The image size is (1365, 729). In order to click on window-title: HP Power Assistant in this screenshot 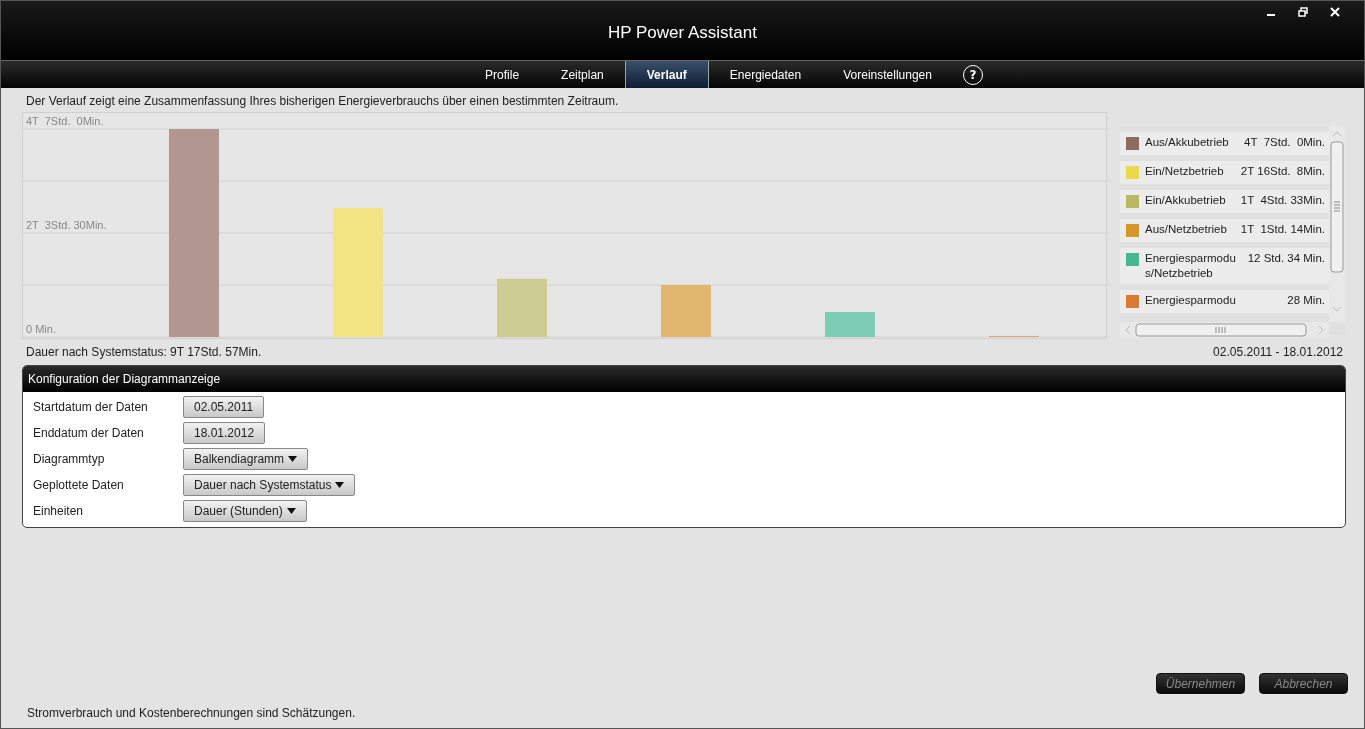, I will do `click(682, 32)`.